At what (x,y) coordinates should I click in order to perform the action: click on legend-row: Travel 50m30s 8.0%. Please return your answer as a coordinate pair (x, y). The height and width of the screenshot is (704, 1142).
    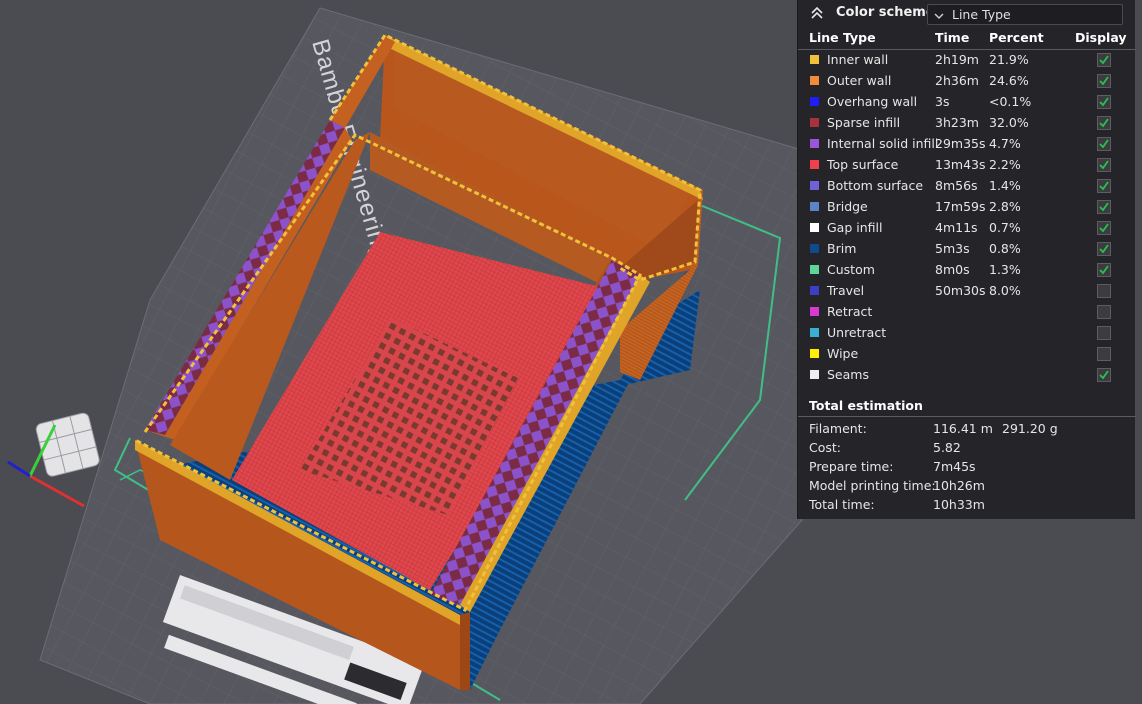
    Looking at the image, I should click on (967, 291).